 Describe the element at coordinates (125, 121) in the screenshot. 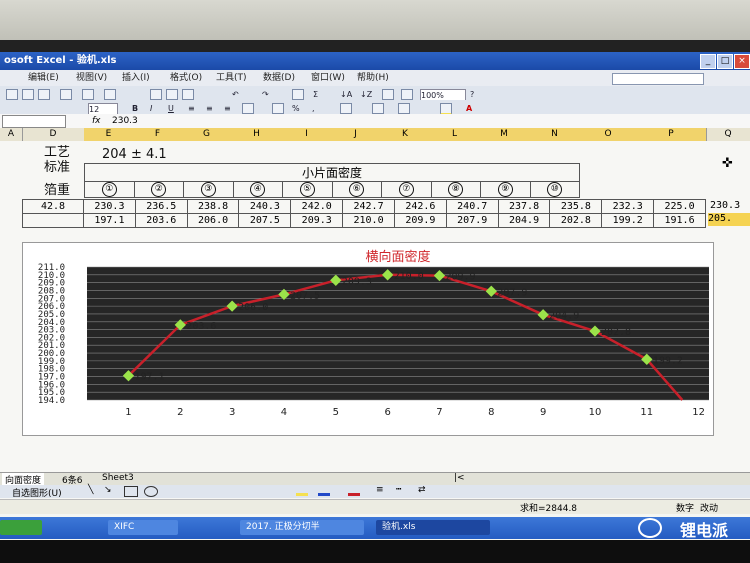

I see `formula-input: 230.3` at that location.